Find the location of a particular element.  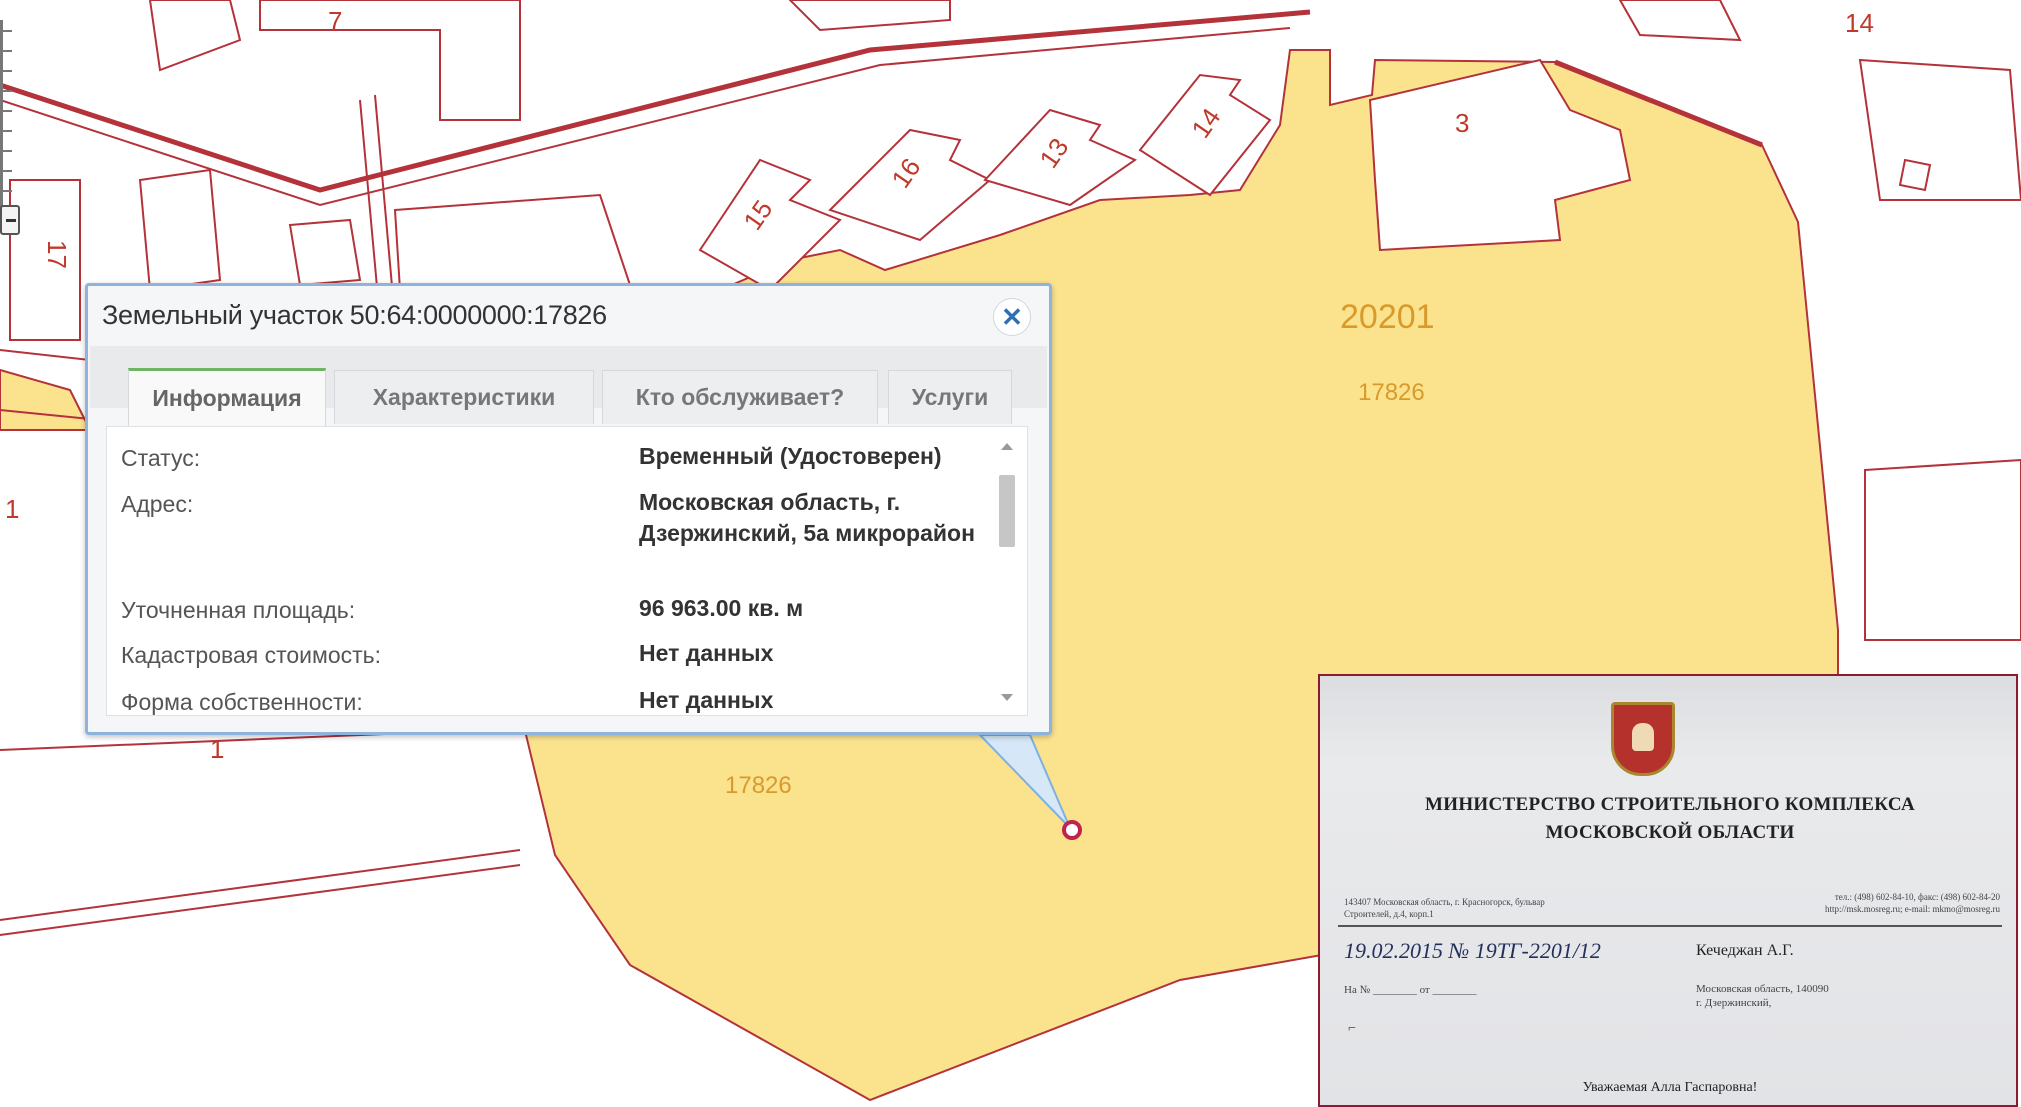

address-label: Адрес: is located at coordinates (157, 504).